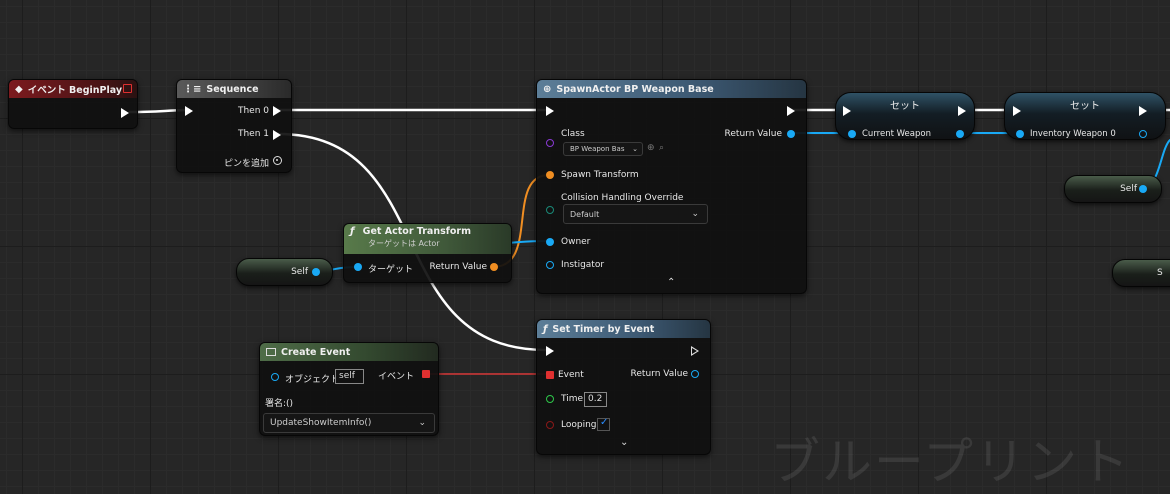 This screenshot has width=1170, height=494. I want to click on class-label: Class, so click(573, 134).